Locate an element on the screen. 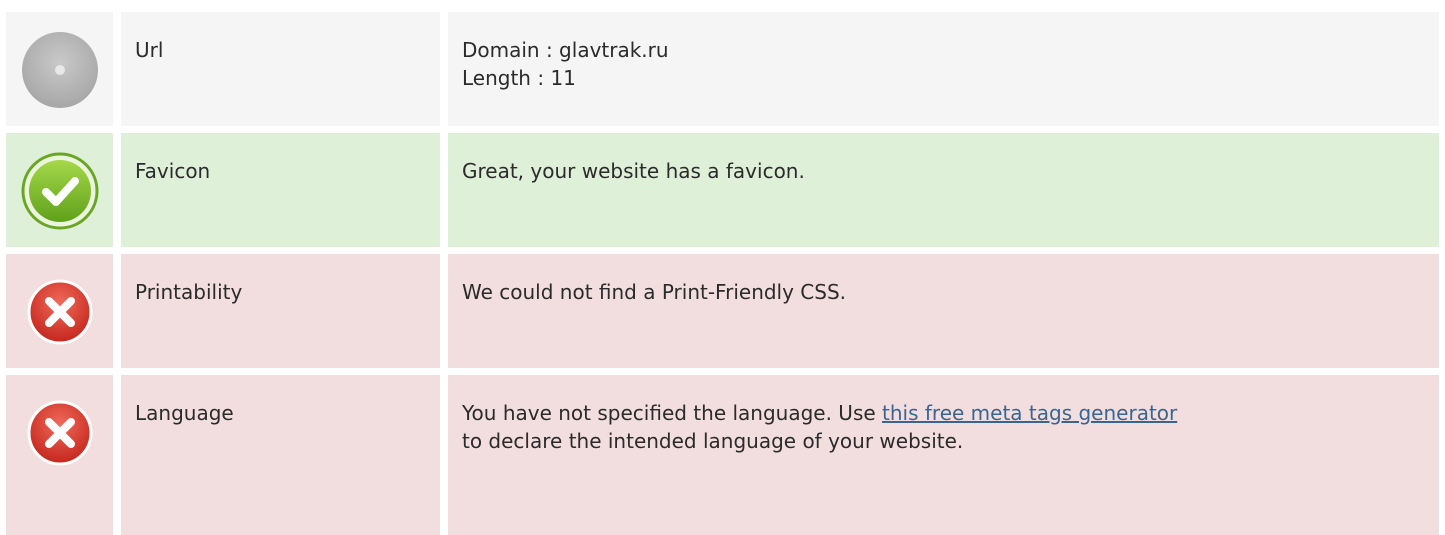 The height and width of the screenshot is (535, 1445). favicon-message: Great, your website has a favicon. is located at coordinates (633, 171).